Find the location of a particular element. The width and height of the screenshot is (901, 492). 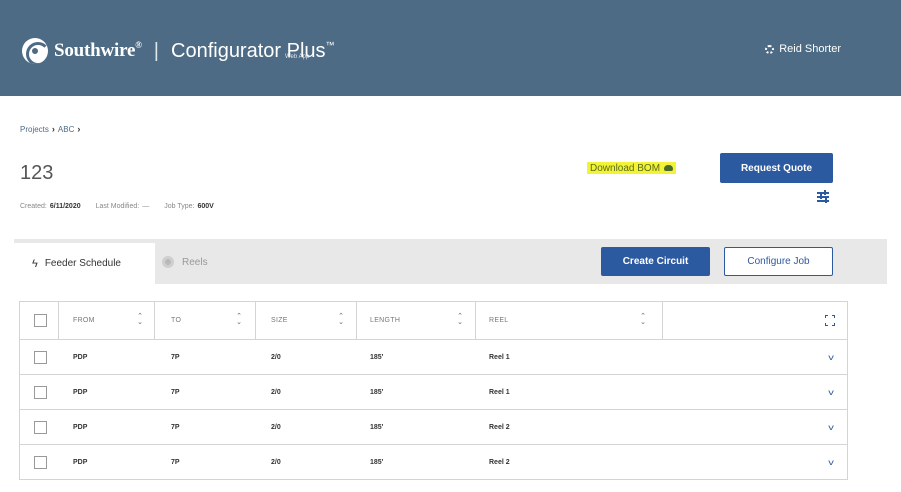

configure-job-button: Configure Job is located at coordinates (778, 261).